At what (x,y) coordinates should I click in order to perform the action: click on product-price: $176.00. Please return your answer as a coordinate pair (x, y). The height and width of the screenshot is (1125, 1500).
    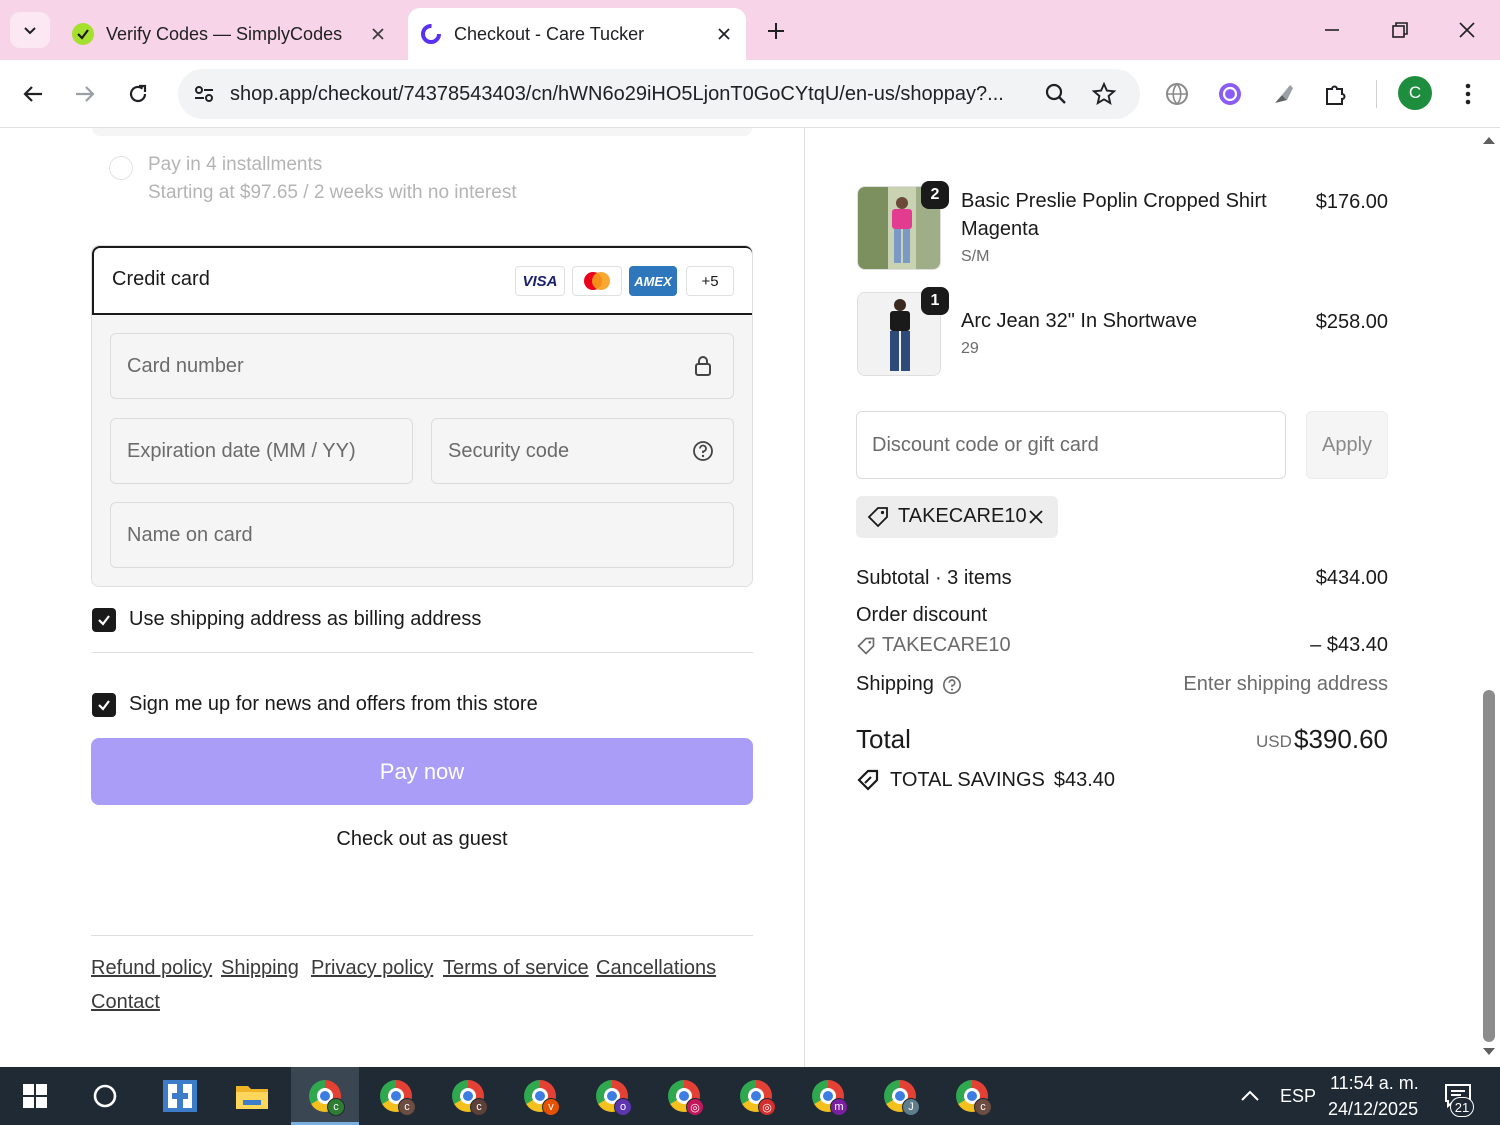
    Looking at the image, I should click on (1351, 202).